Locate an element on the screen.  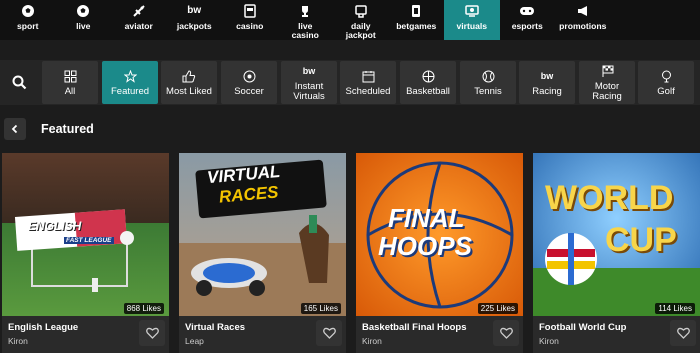
nav-label: live is located at coordinates (83, 26).